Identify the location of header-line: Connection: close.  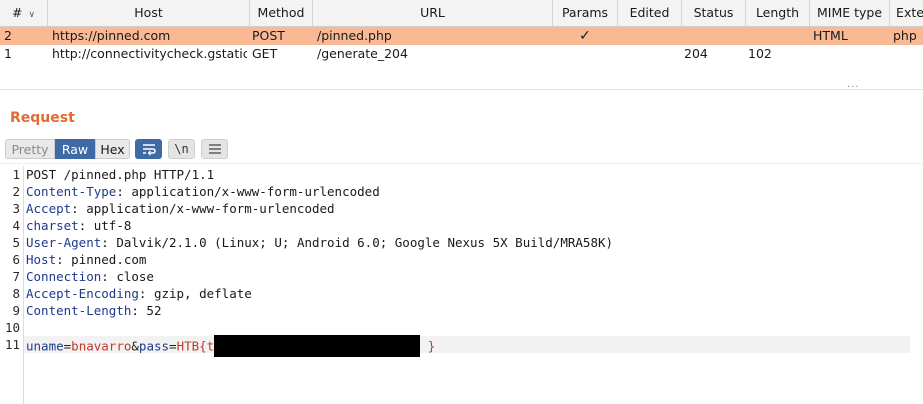
(90, 276).